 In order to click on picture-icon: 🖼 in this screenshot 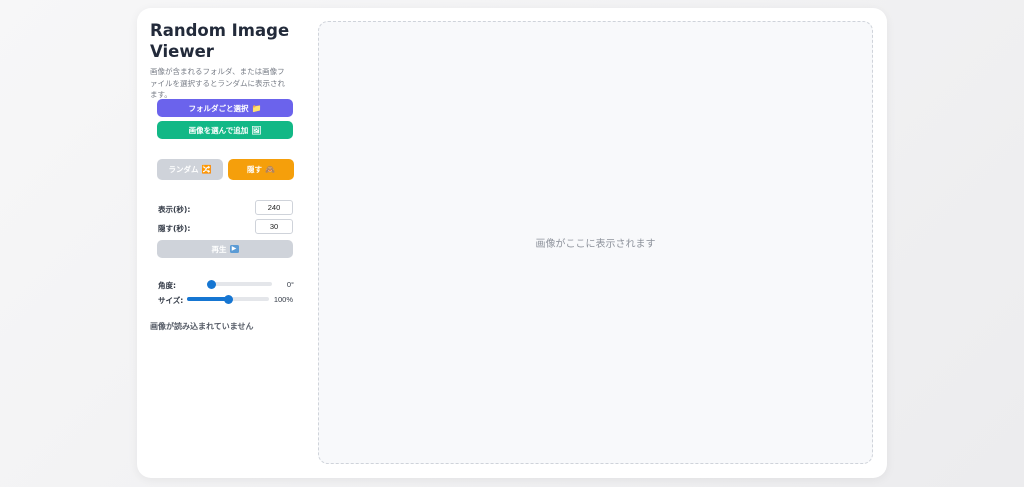, I will do `click(256, 130)`.